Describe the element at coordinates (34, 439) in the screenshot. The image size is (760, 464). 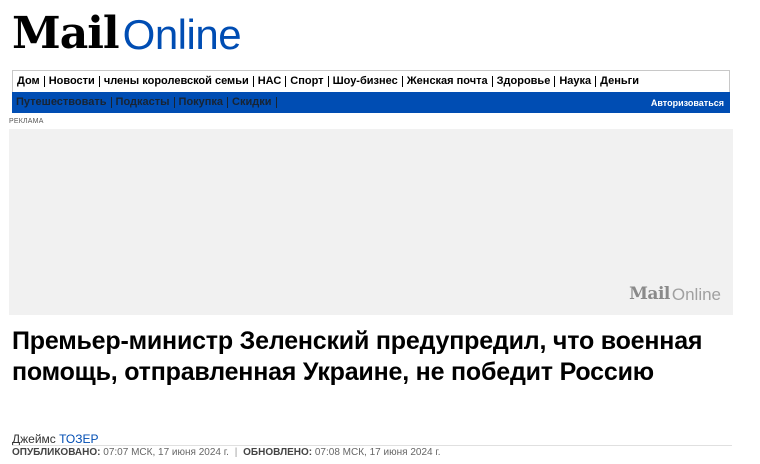
I see `byline-prefix: Джеймс` at that location.